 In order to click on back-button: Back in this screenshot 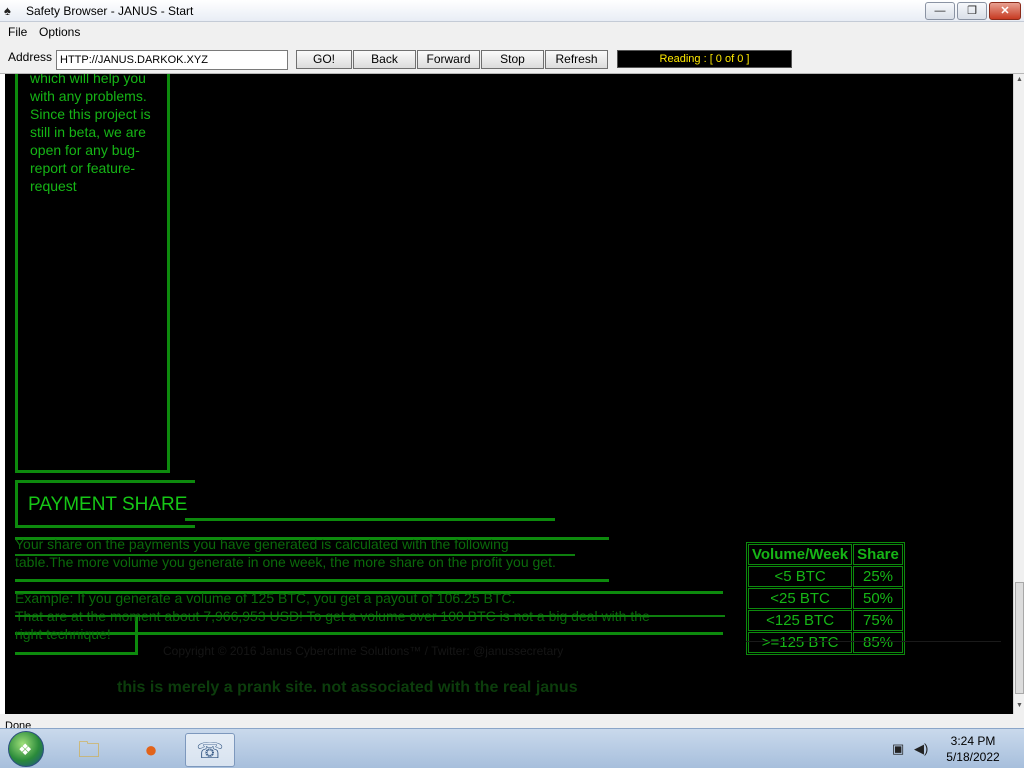, I will do `click(384, 59)`.